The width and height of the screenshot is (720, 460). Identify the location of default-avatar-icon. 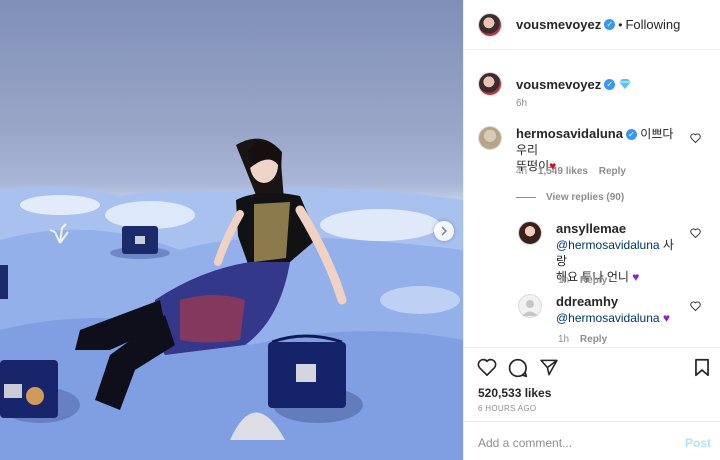
(530, 308).